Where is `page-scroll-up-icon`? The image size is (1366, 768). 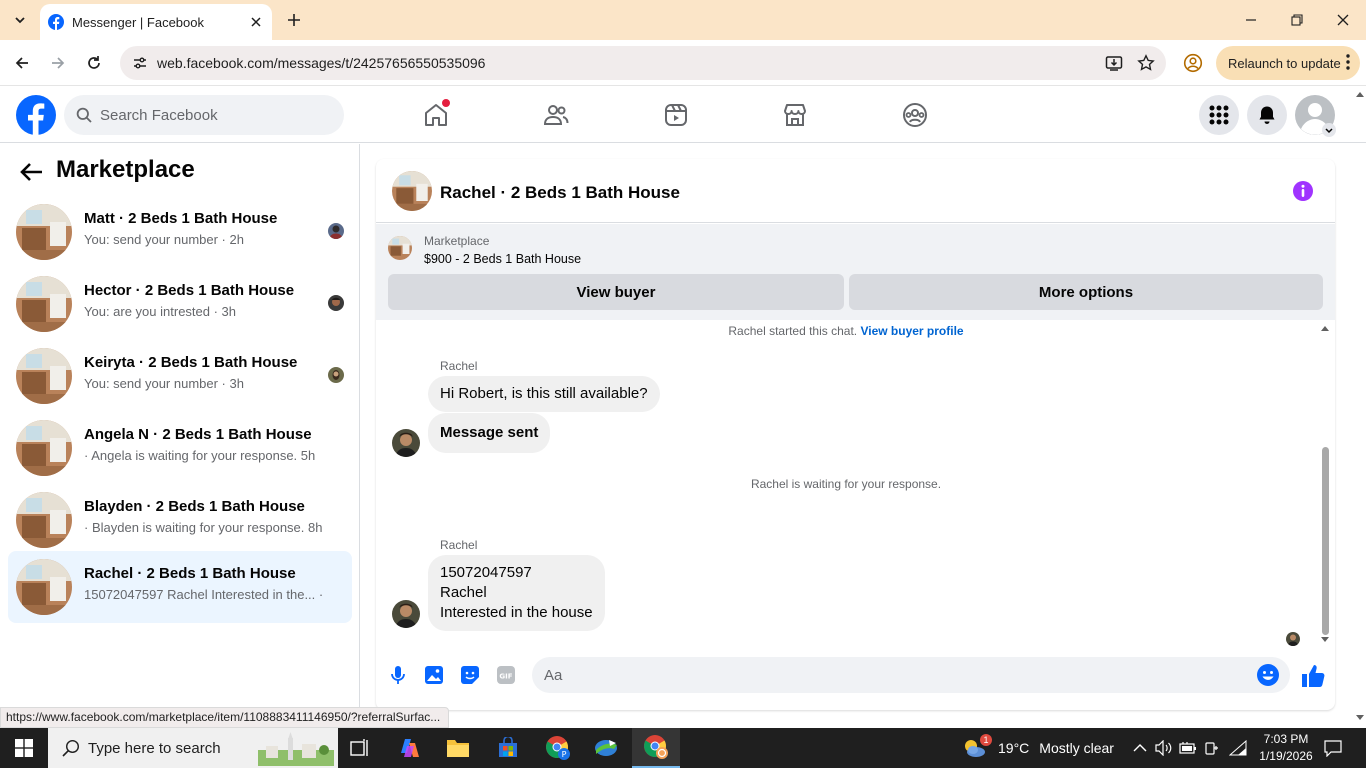 page-scroll-up-icon is located at coordinates (1360, 94).